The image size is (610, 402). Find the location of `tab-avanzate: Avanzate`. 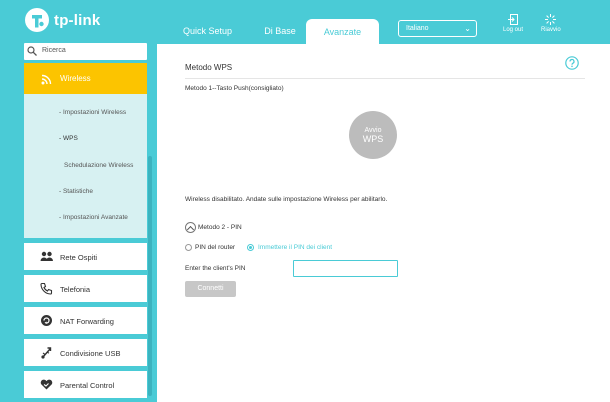

tab-avanzate: Avanzate is located at coordinates (342, 31).